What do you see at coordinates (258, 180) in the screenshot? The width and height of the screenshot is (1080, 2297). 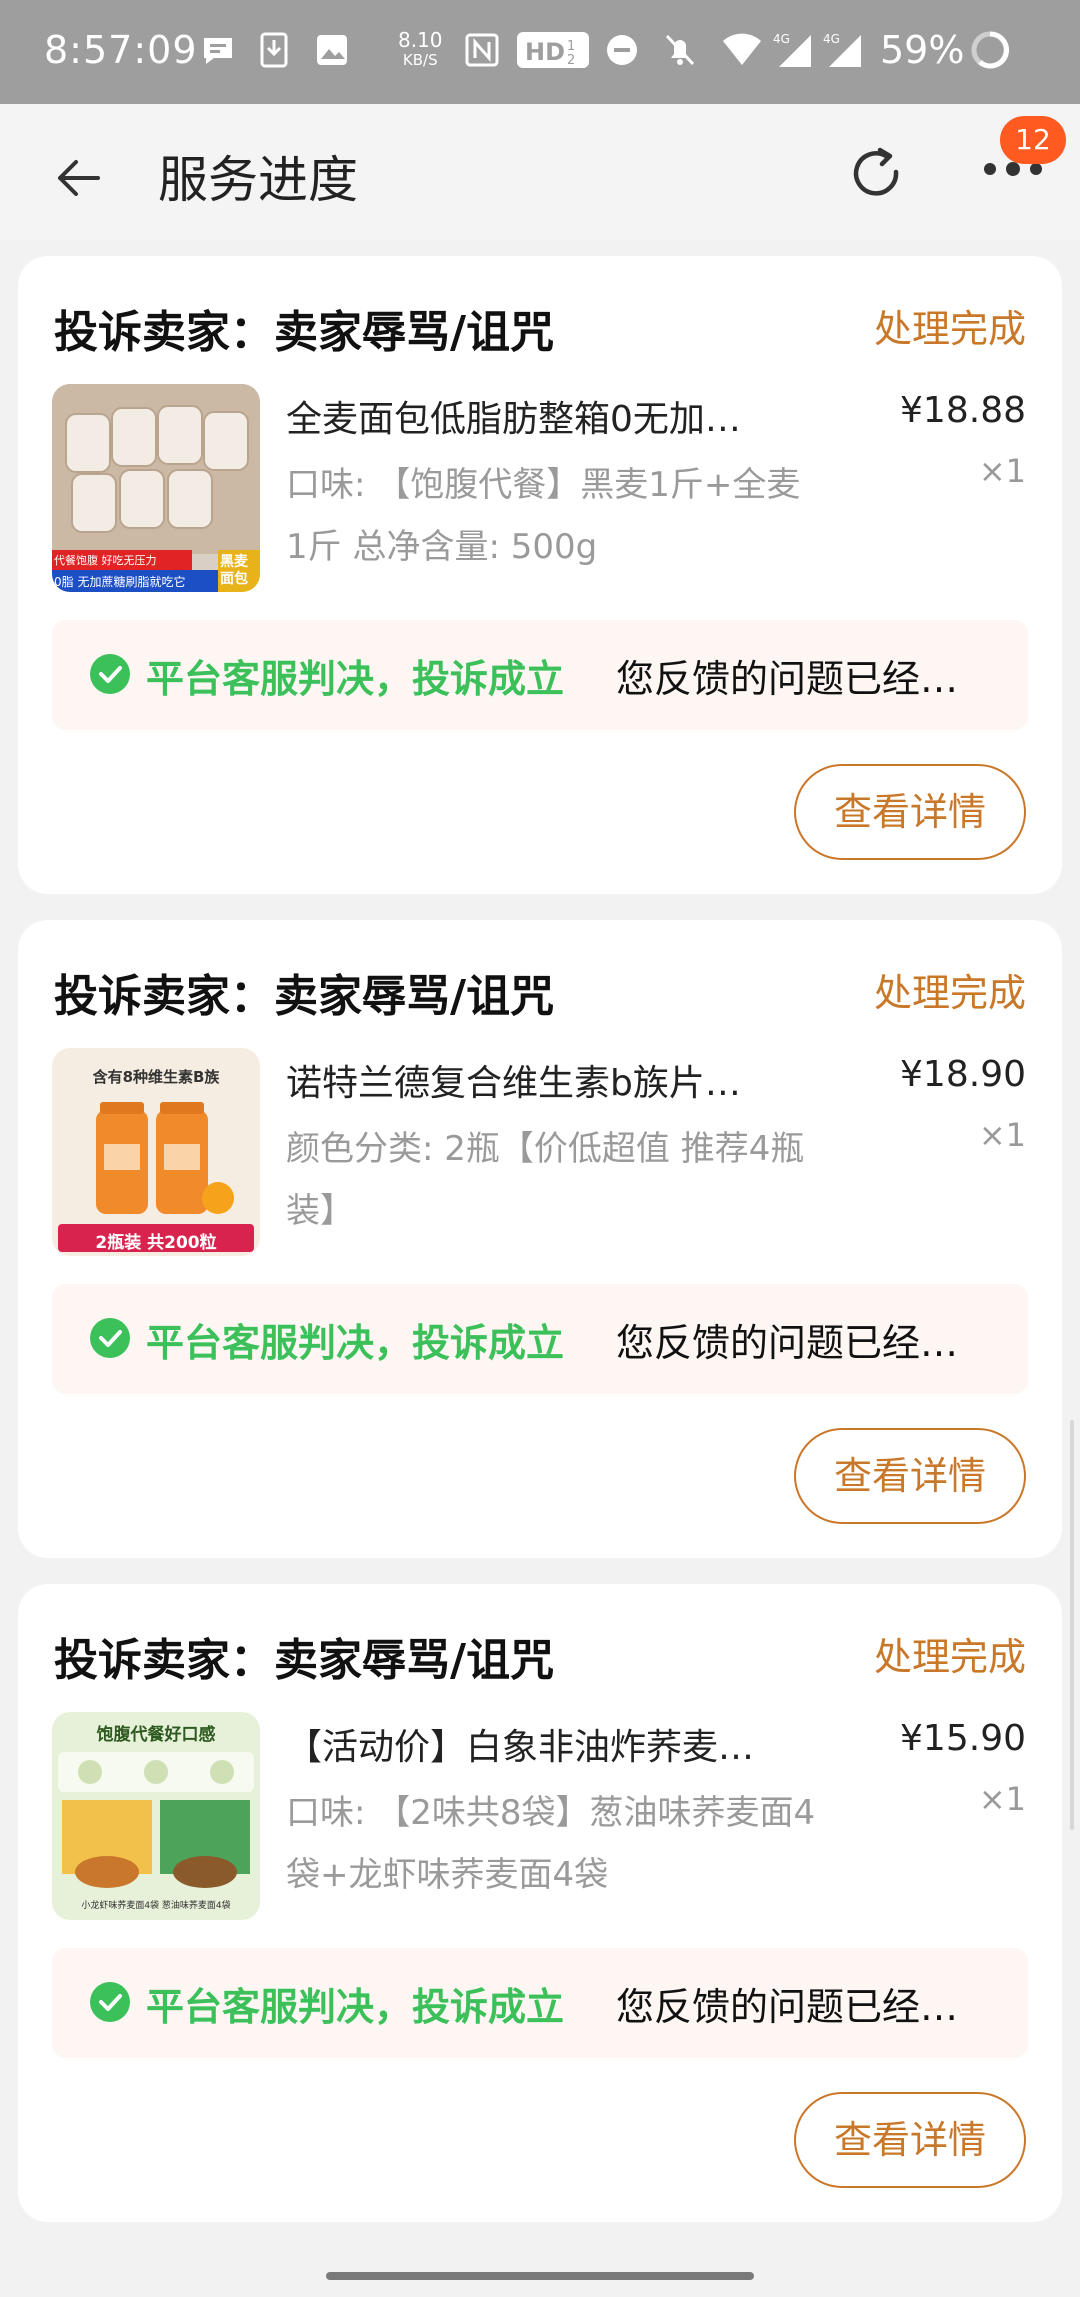 I see `page-title: 服务进度` at bounding box center [258, 180].